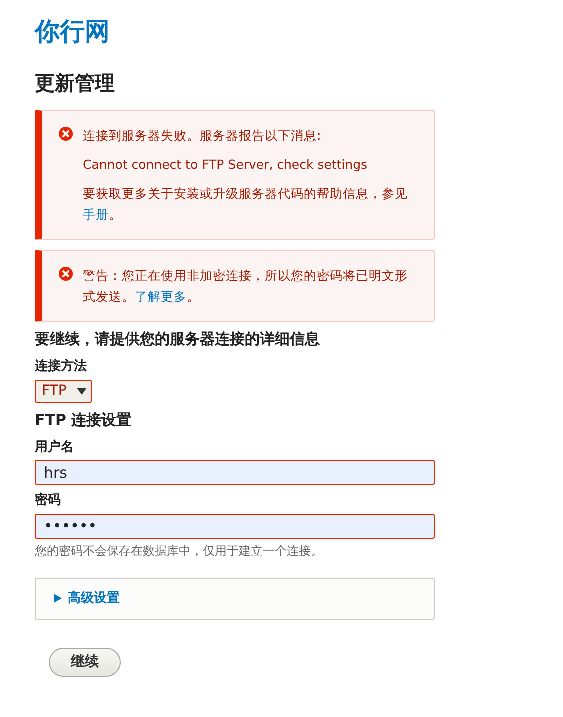  I want to click on settings-title: FTP 连接设置, so click(84, 420).